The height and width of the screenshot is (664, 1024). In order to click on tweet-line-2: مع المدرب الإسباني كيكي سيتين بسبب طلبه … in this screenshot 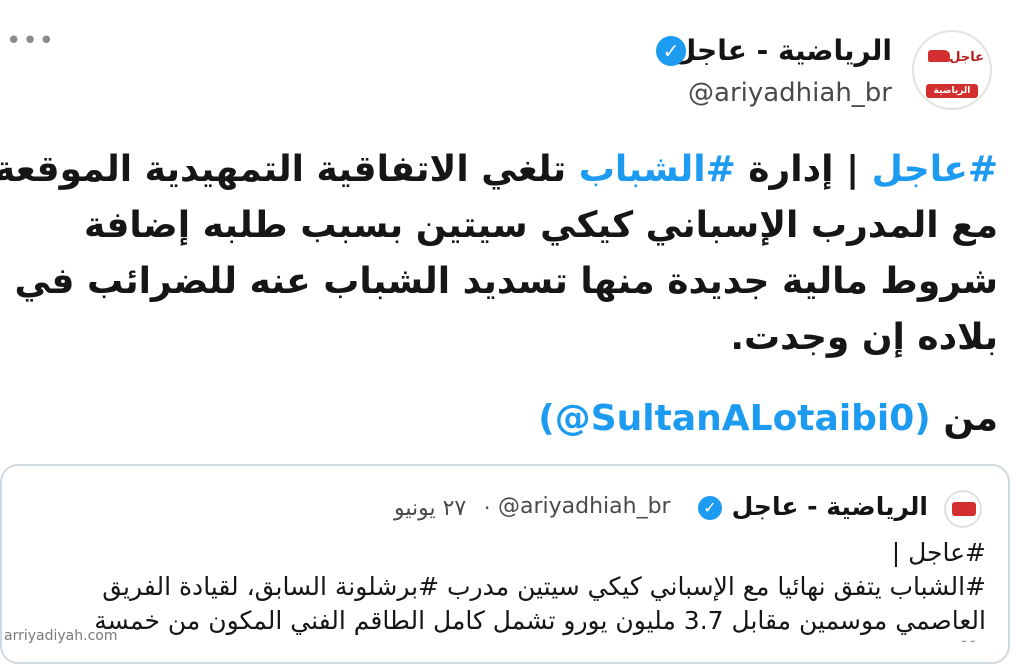, I will do `click(540, 225)`.